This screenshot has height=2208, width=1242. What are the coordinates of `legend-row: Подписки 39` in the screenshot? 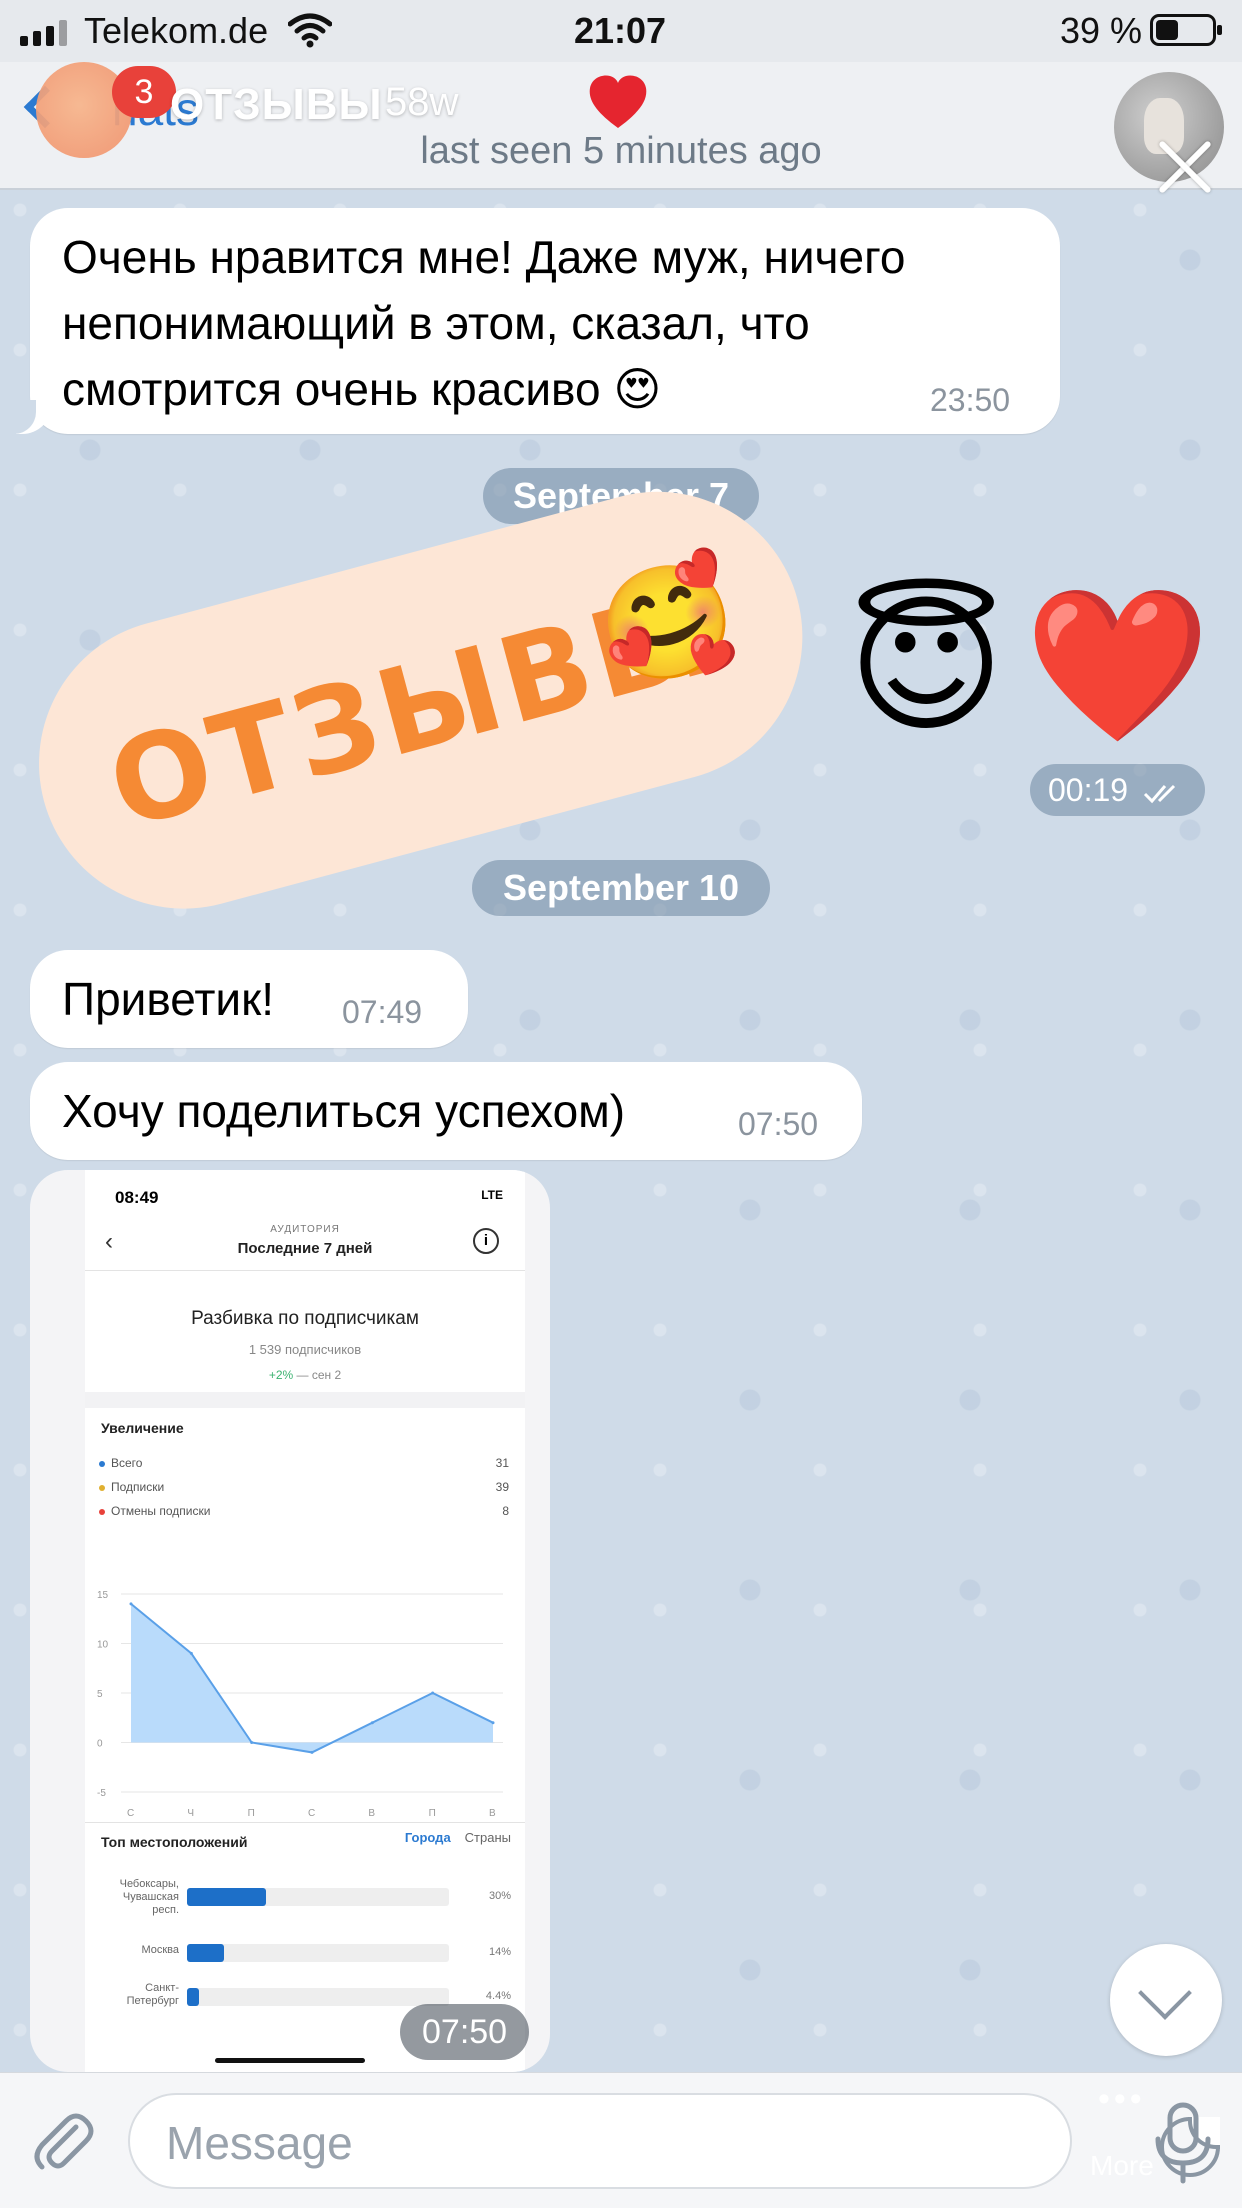 It's located at (304, 1487).